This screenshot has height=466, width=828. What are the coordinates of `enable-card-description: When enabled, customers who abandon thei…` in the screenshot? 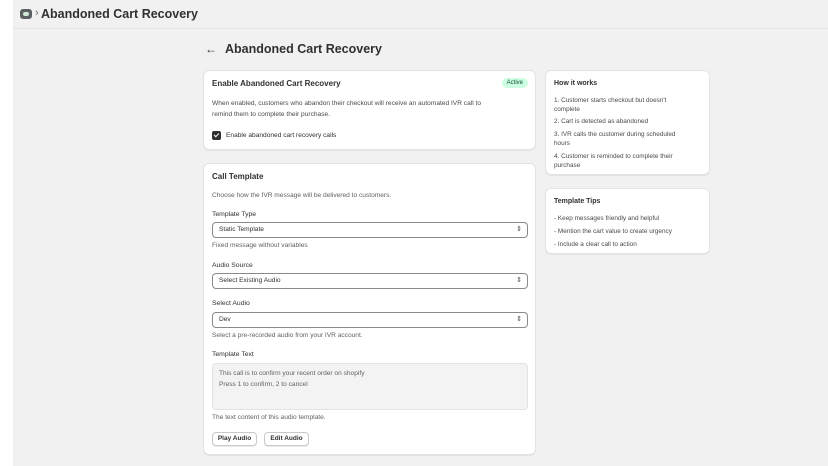 It's located at (372, 109).